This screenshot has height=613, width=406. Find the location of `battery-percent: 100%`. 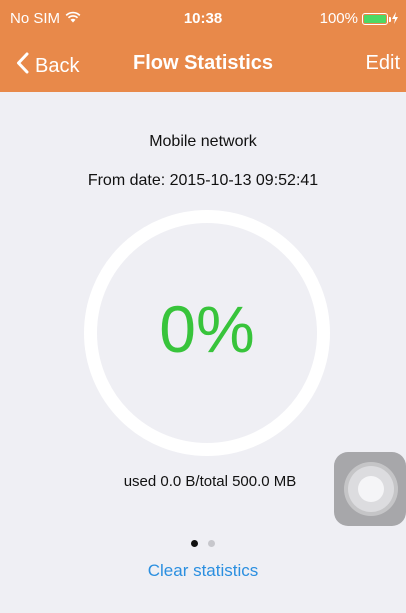

battery-percent: 100% is located at coordinates (338, 18).